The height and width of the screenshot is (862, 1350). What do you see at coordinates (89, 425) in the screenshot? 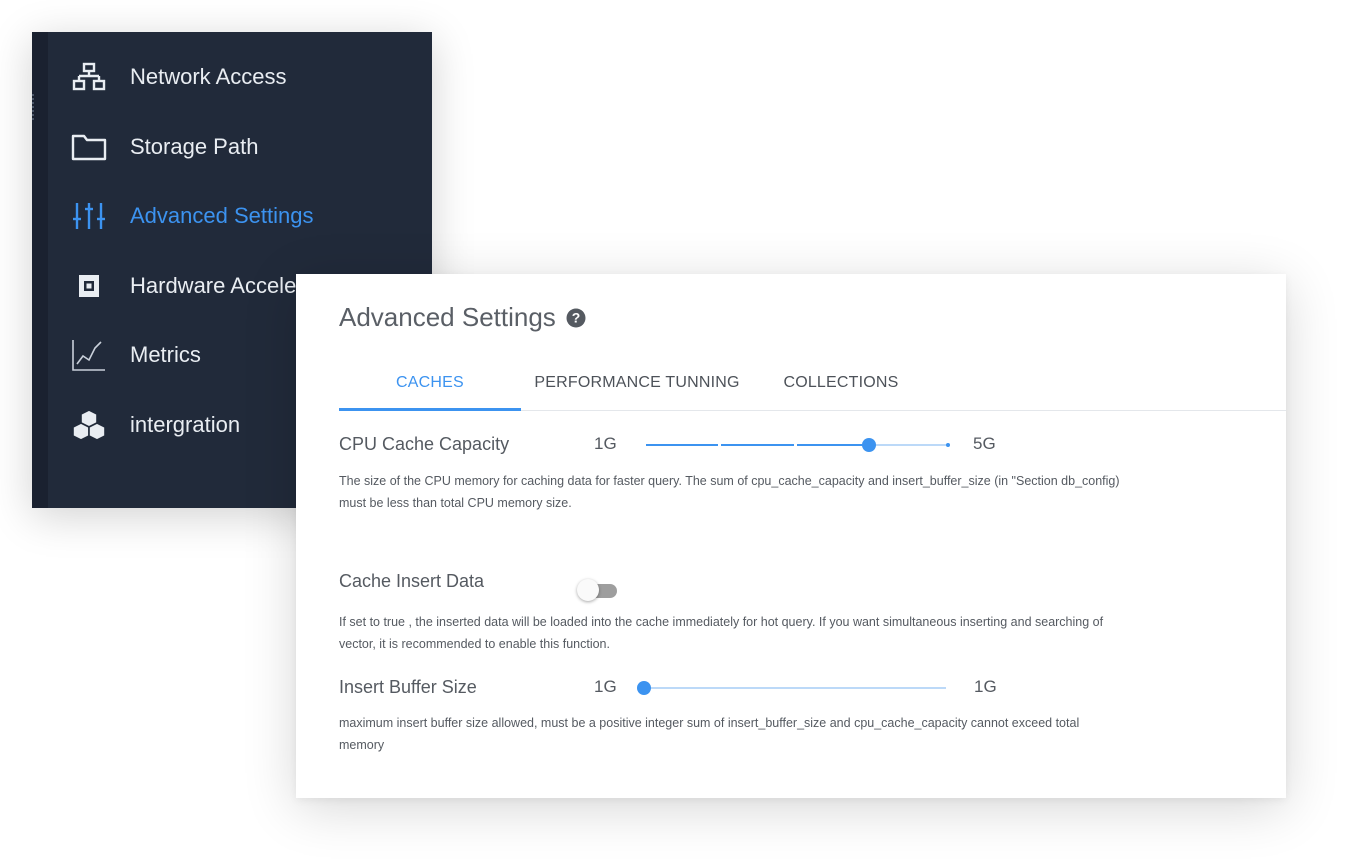
I see `cubes-icon` at bounding box center [89, 425].